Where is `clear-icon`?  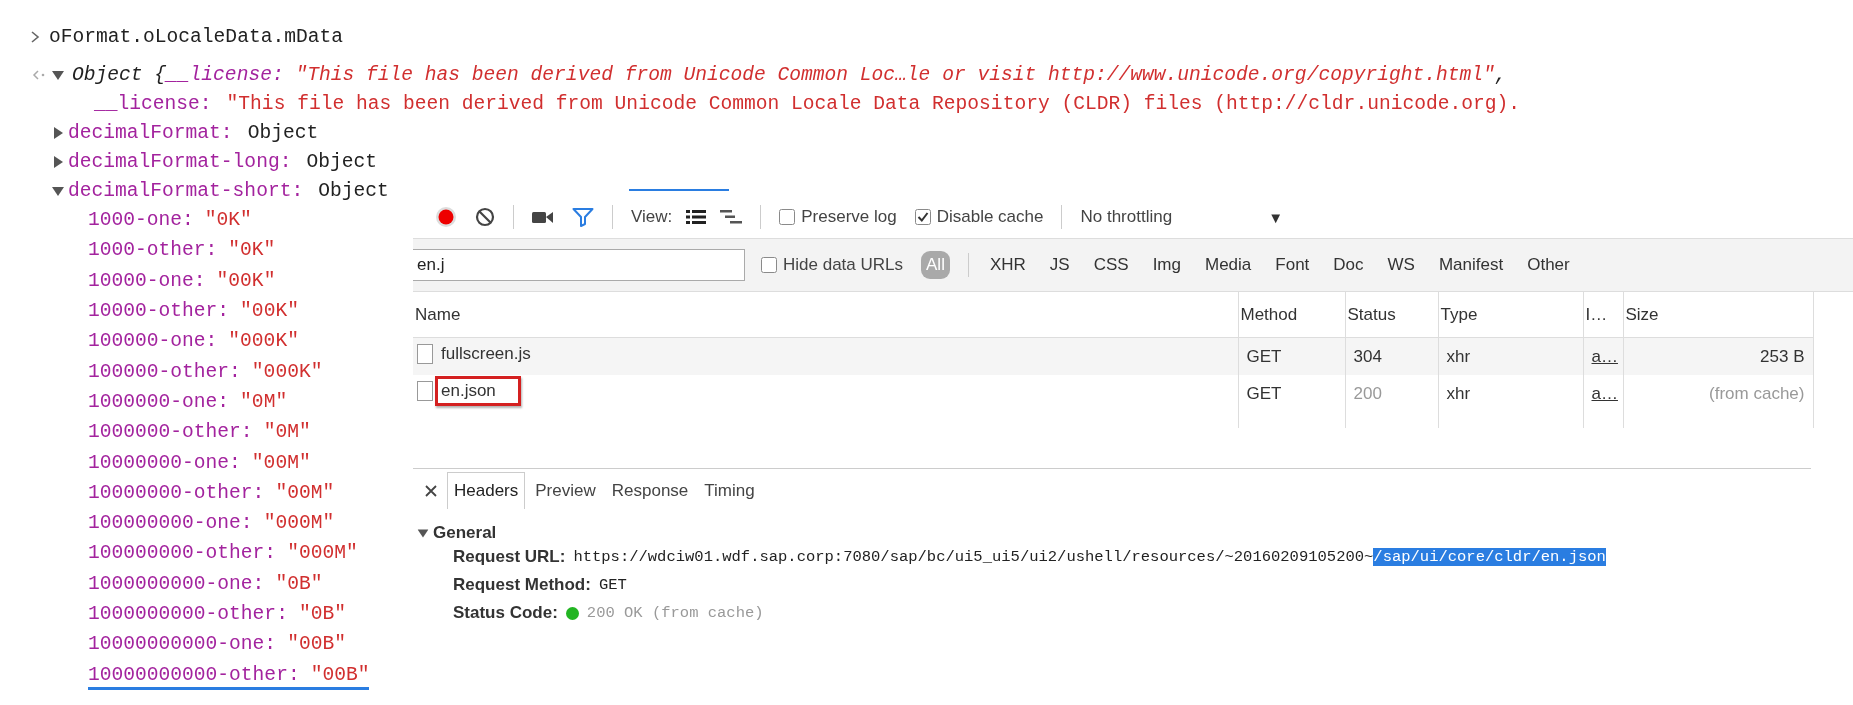
clear-icon is located at coordinates (485, 217).